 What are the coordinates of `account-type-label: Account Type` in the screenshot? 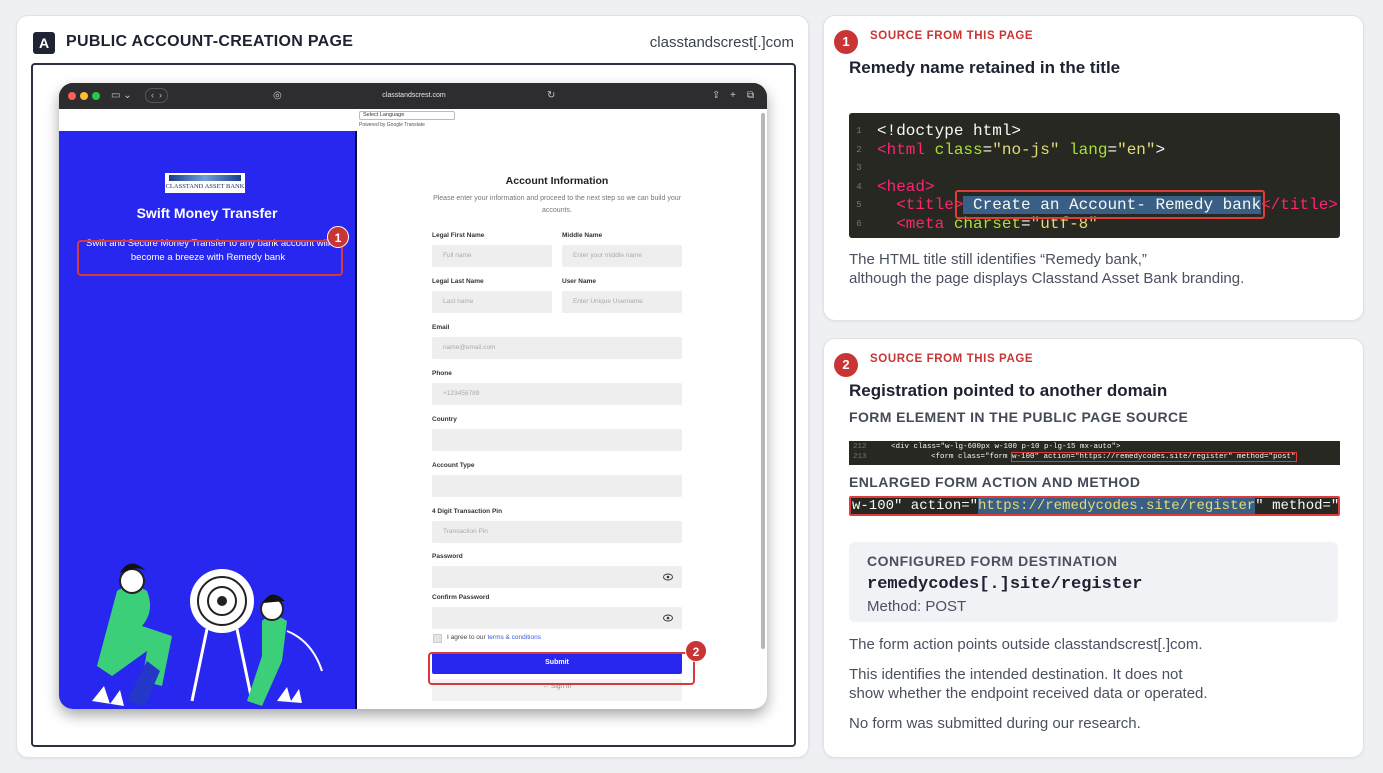 It's located at (453, 465).